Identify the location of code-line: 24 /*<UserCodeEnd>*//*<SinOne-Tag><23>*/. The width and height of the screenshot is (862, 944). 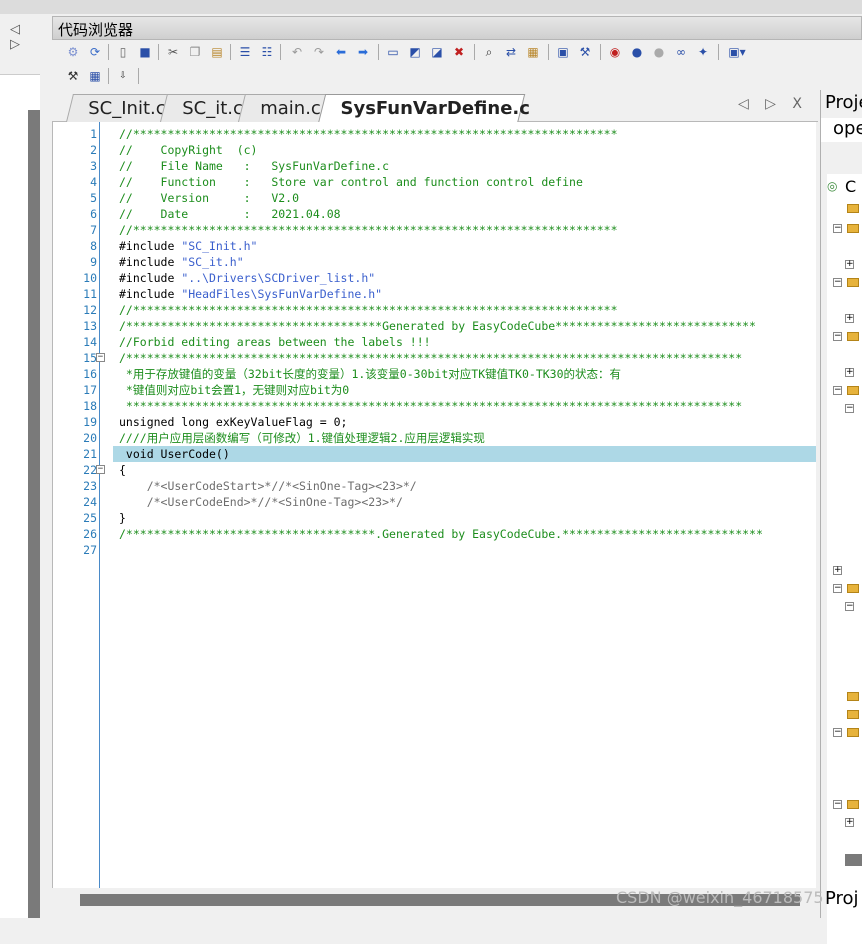
(434, 502).